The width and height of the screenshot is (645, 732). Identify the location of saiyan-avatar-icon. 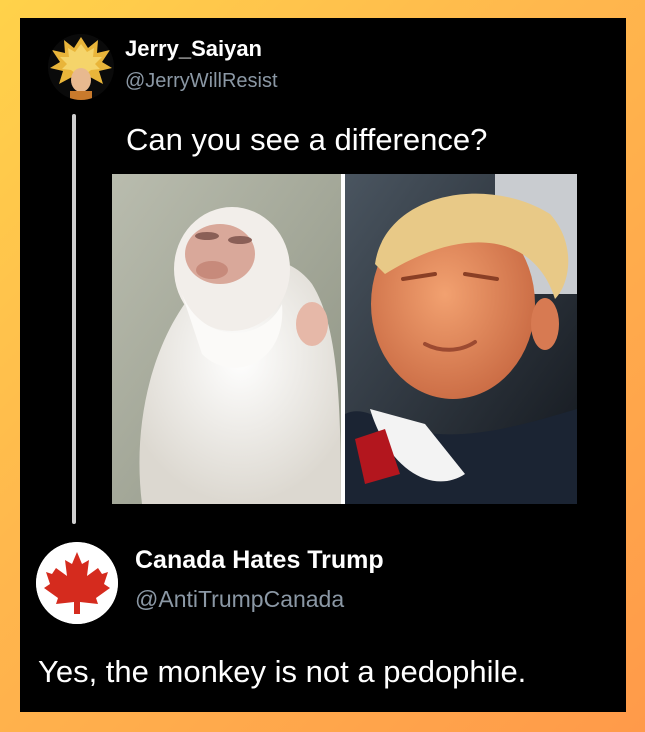
(81, 67).